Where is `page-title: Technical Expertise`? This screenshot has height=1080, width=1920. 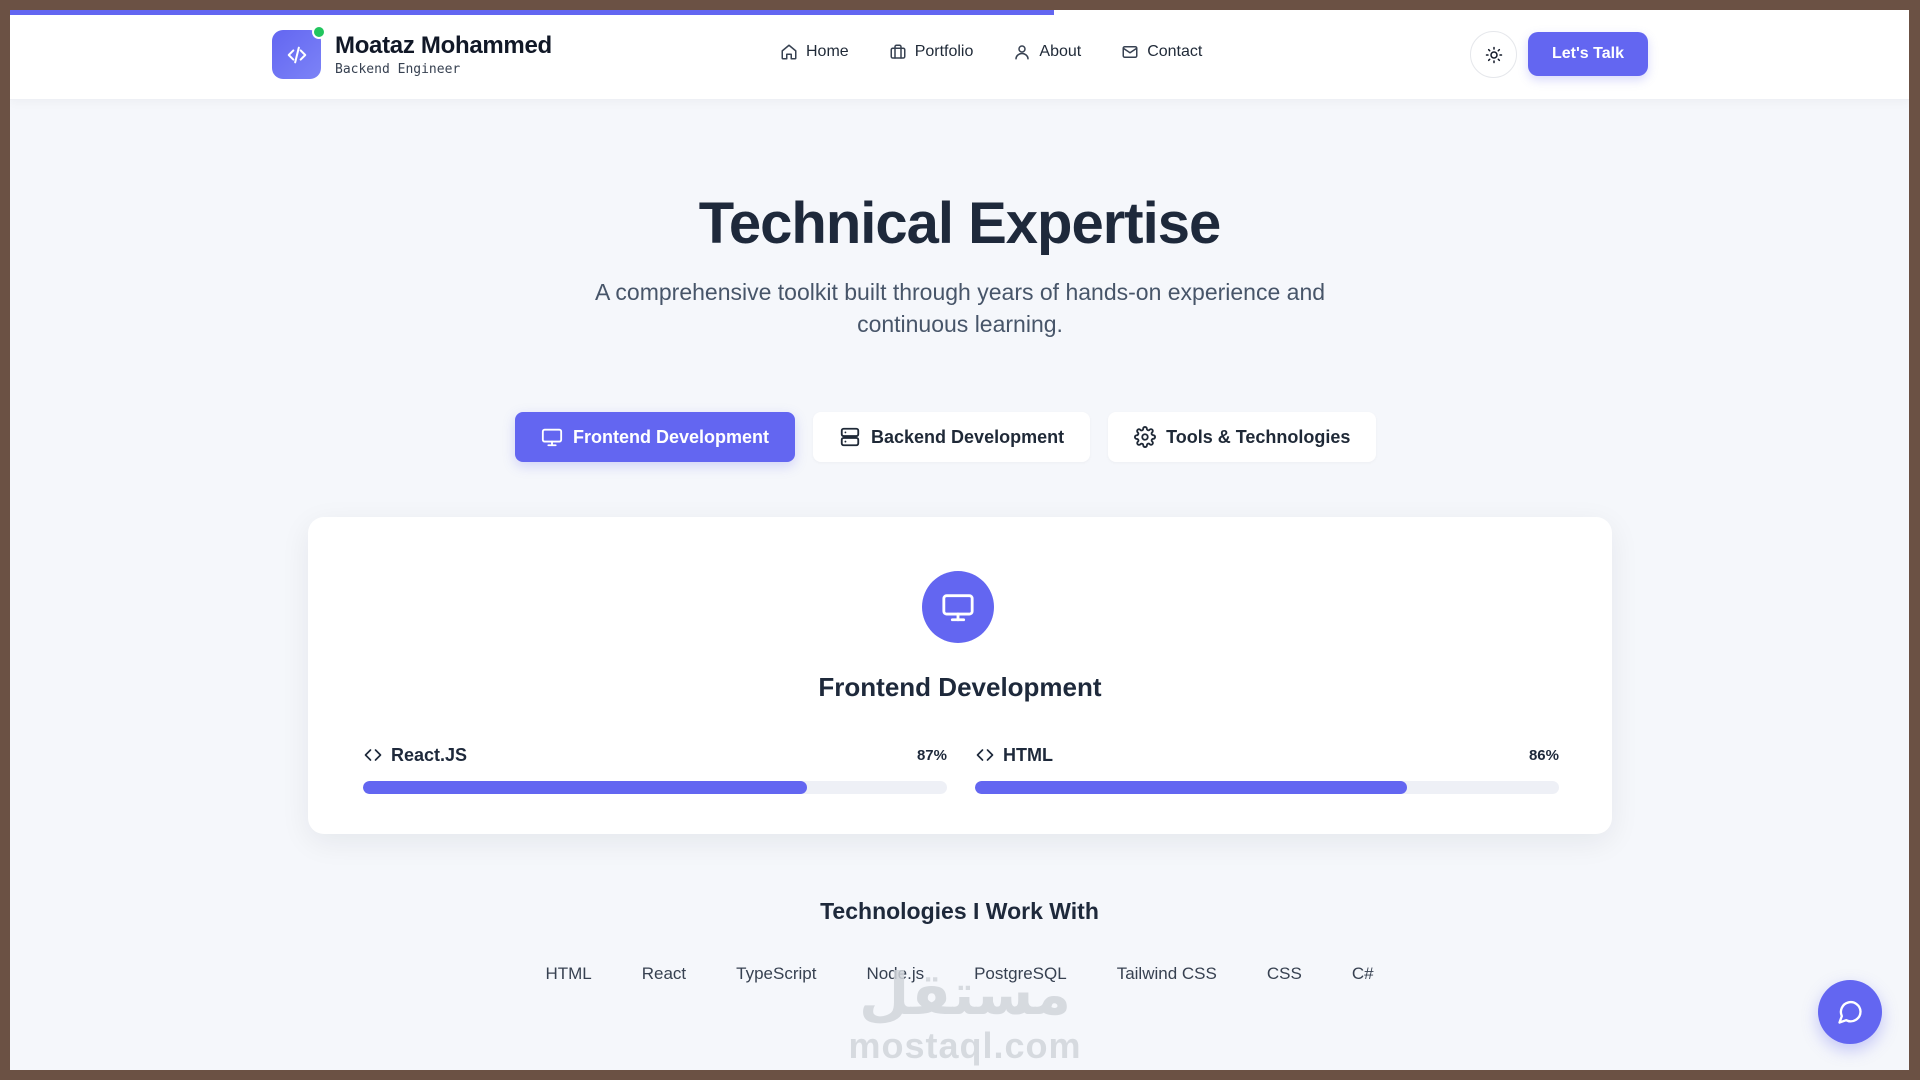 page-title: Technical Expertise is located at coordinates (960, 223).